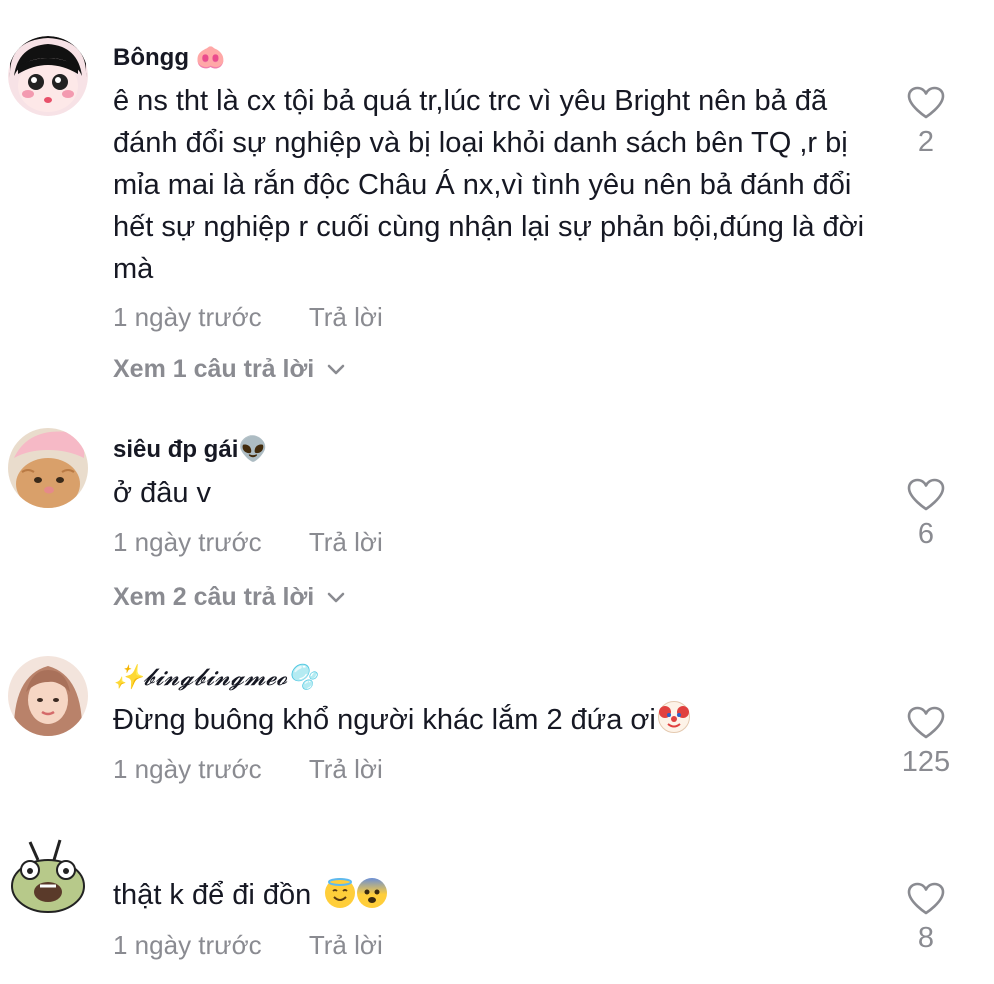 The image size is (994, 984). I want to click on avatar-kitten-image, so click(48, 468).